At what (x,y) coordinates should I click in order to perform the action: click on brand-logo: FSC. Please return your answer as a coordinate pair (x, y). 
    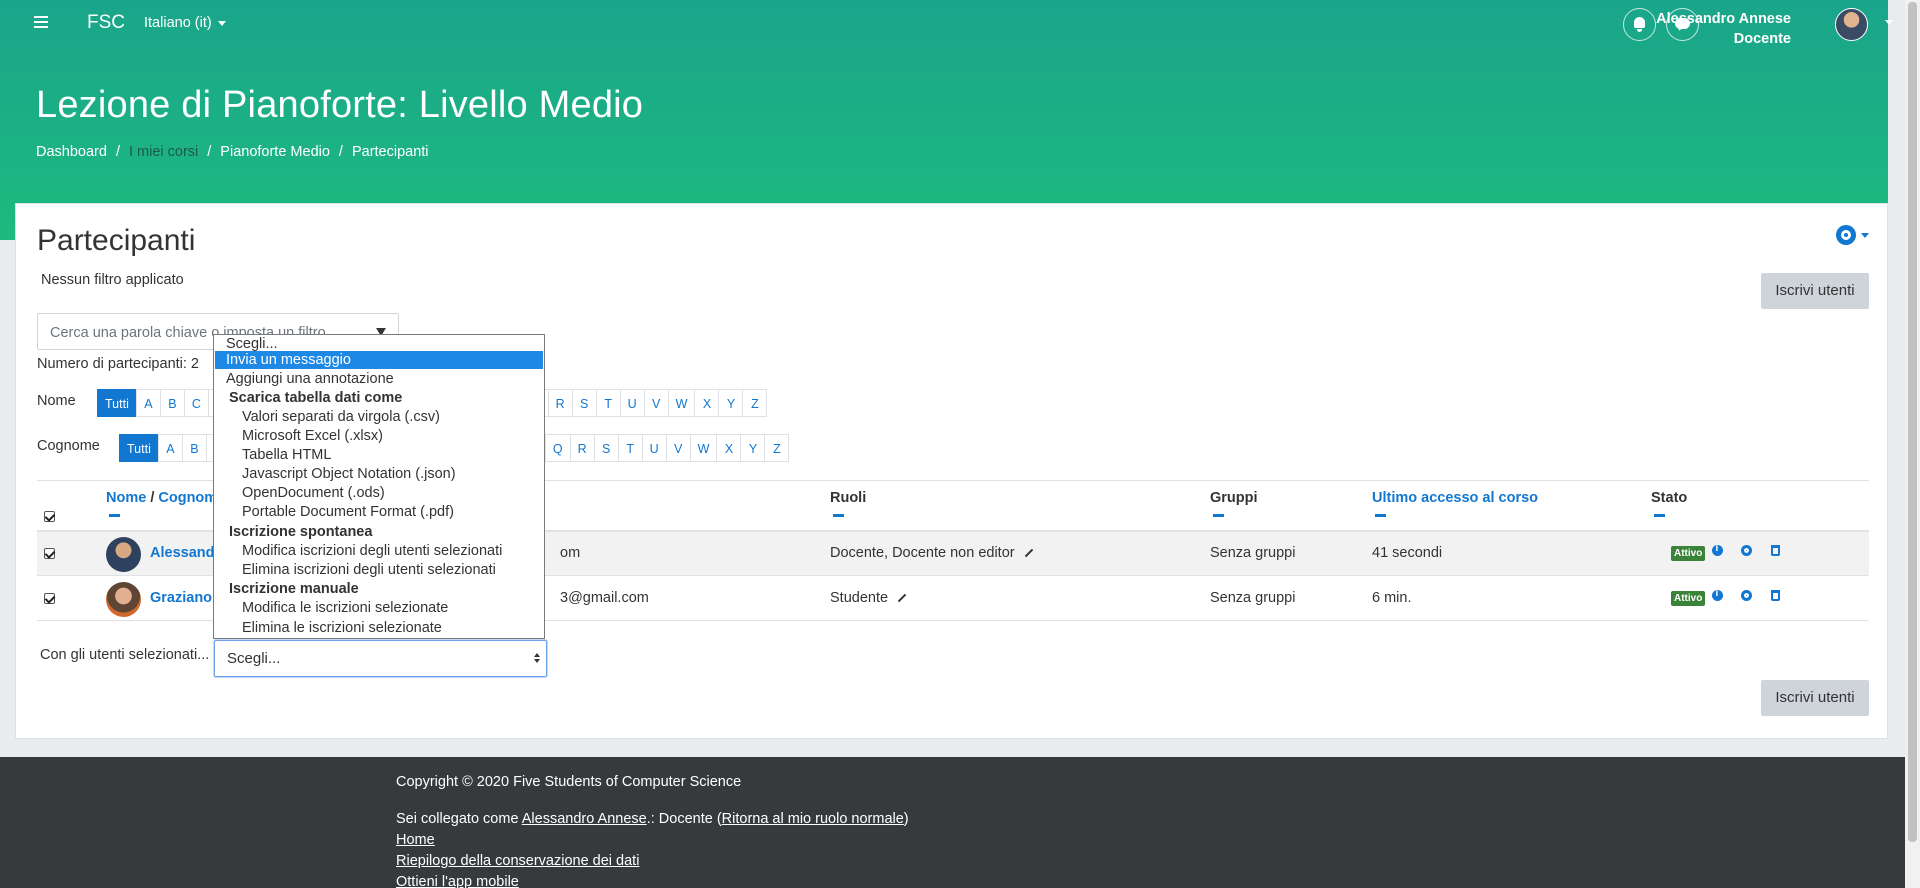
    Looking at the image, I should click on (106, 23).